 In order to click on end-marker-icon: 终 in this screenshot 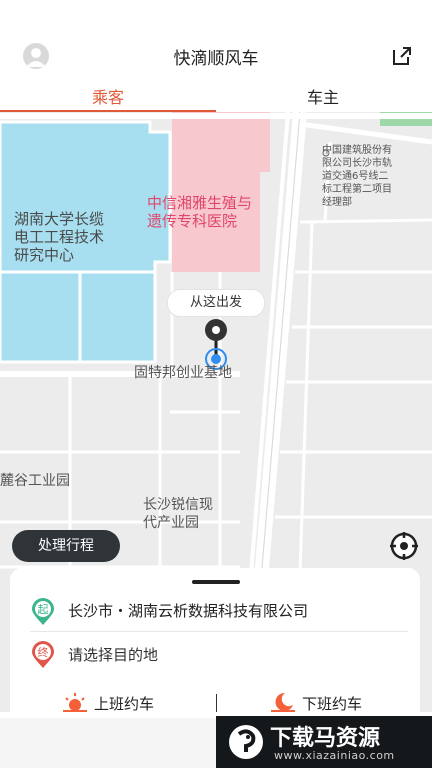, I will do `click(43, 657)`.